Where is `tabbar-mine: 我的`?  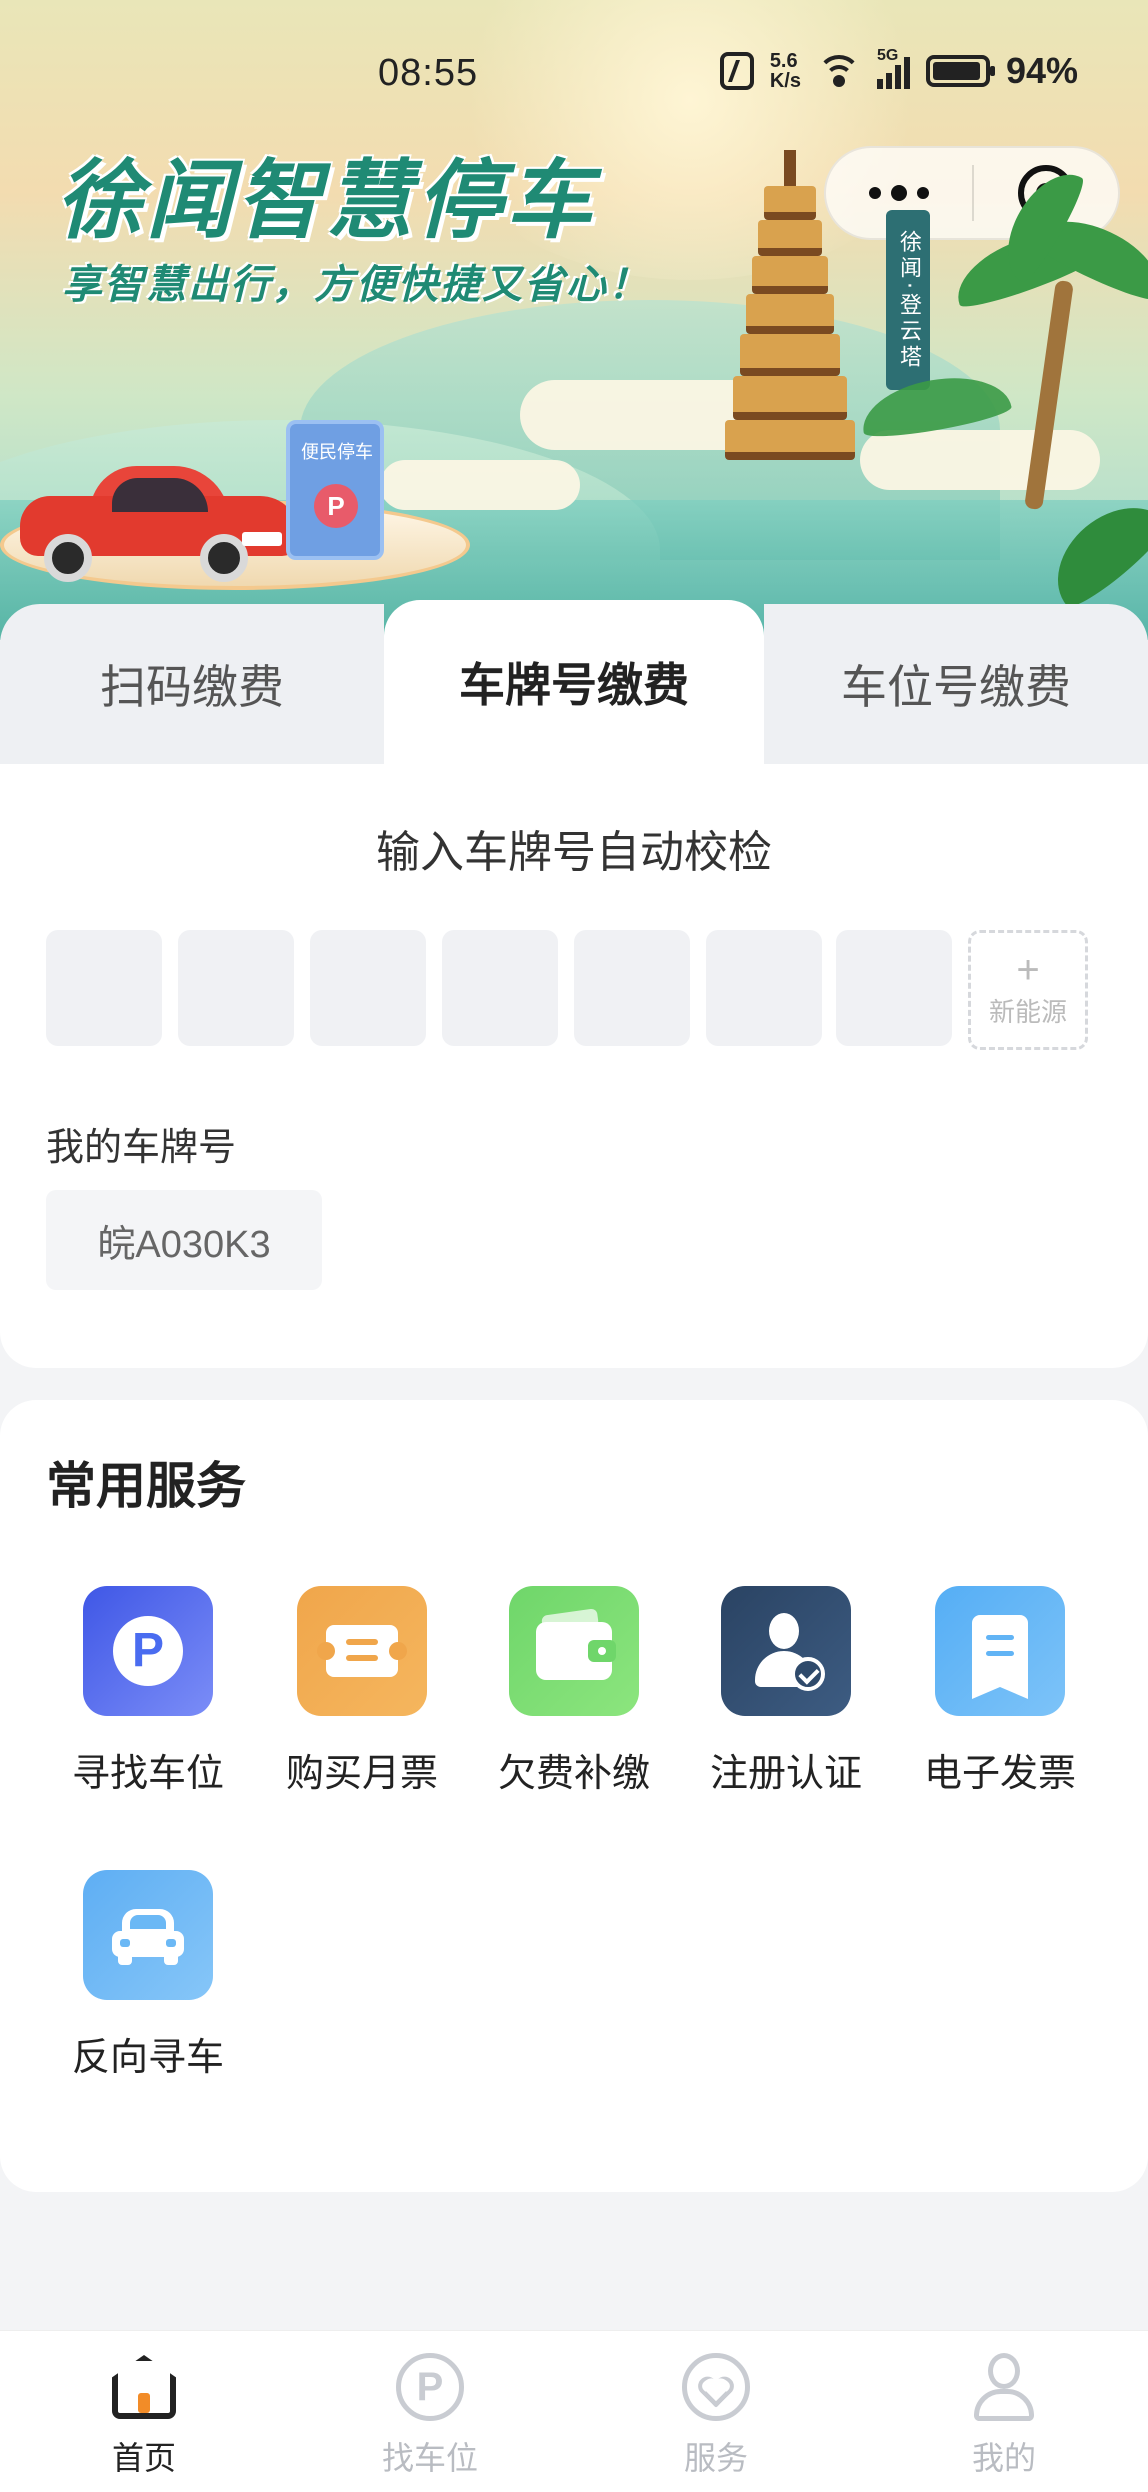
tabbar-mine: 我的 is located at coordinates (1004, 2416).